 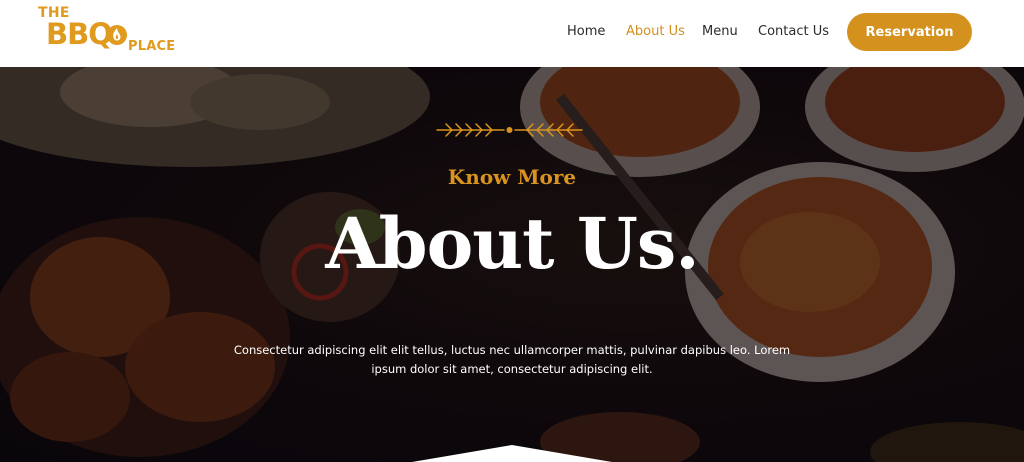 I want to click on logo-word-place: PLACE, so click(x=152, y=46).